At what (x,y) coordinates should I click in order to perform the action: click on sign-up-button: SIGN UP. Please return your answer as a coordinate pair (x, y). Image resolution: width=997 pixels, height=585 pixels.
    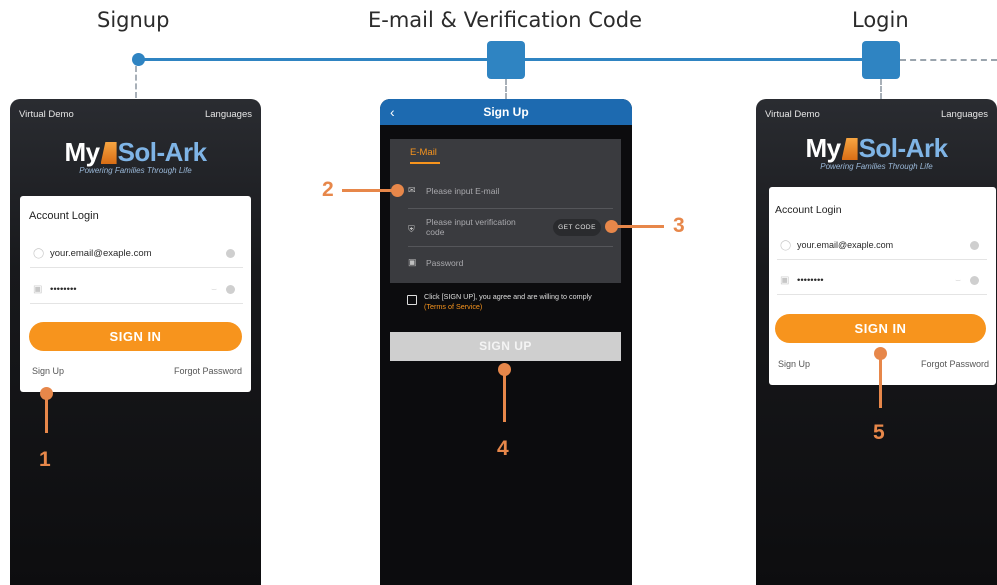
    Looking at the image, I should click on (505, 346).